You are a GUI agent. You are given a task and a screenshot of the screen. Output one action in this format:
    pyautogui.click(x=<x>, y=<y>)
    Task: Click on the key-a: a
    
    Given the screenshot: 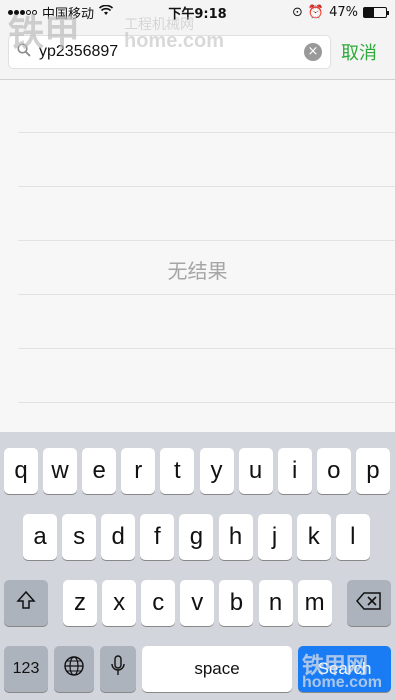 What is the action you would take?
    pyautogui.click(x=40, y=537)
    